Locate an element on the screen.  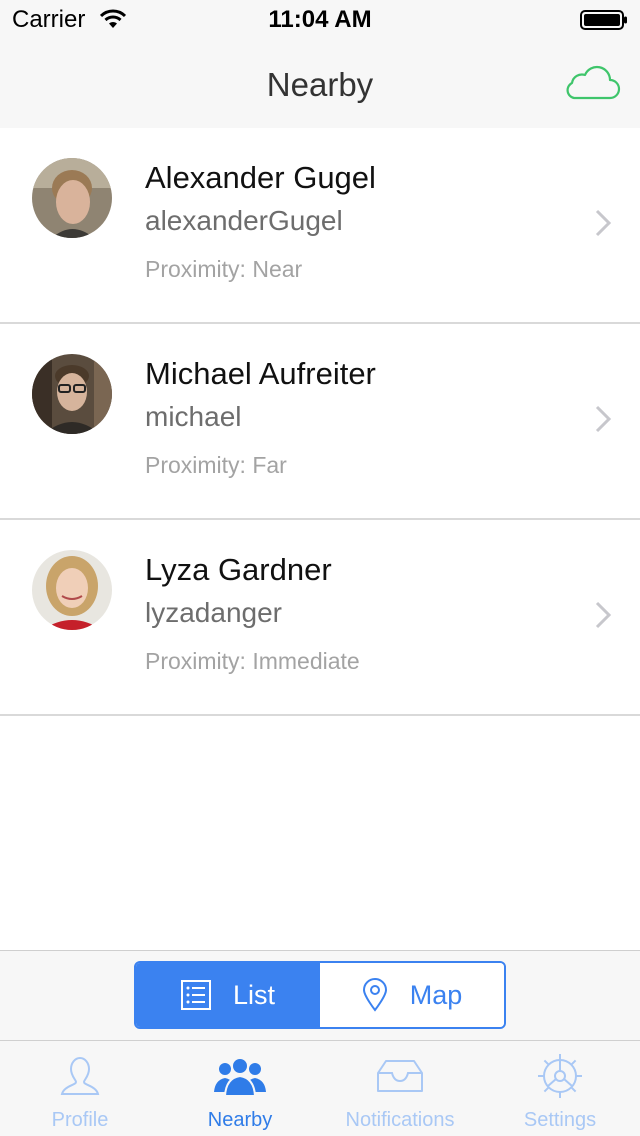
tab-profile: Profile is located at coordinates (80, 1088).